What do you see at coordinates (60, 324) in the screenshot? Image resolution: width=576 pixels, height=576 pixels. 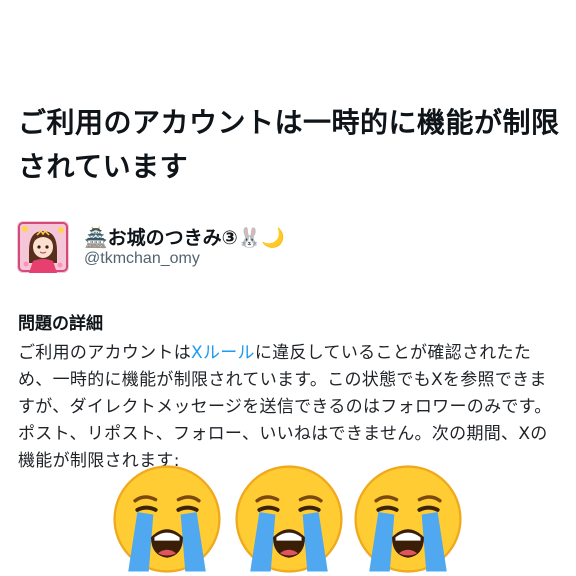 I see `details-heading: 問題の詳細` at bounding box center [60, 324].